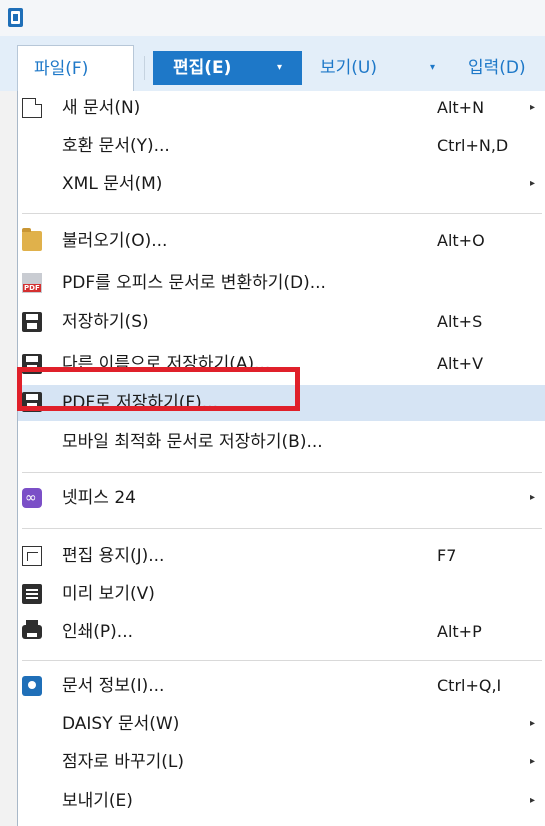 The width and height of the screenshot is (545, 826). Describe the element at coordinates (32, 594) in the screenshot. I see `preview-icon` at that location.